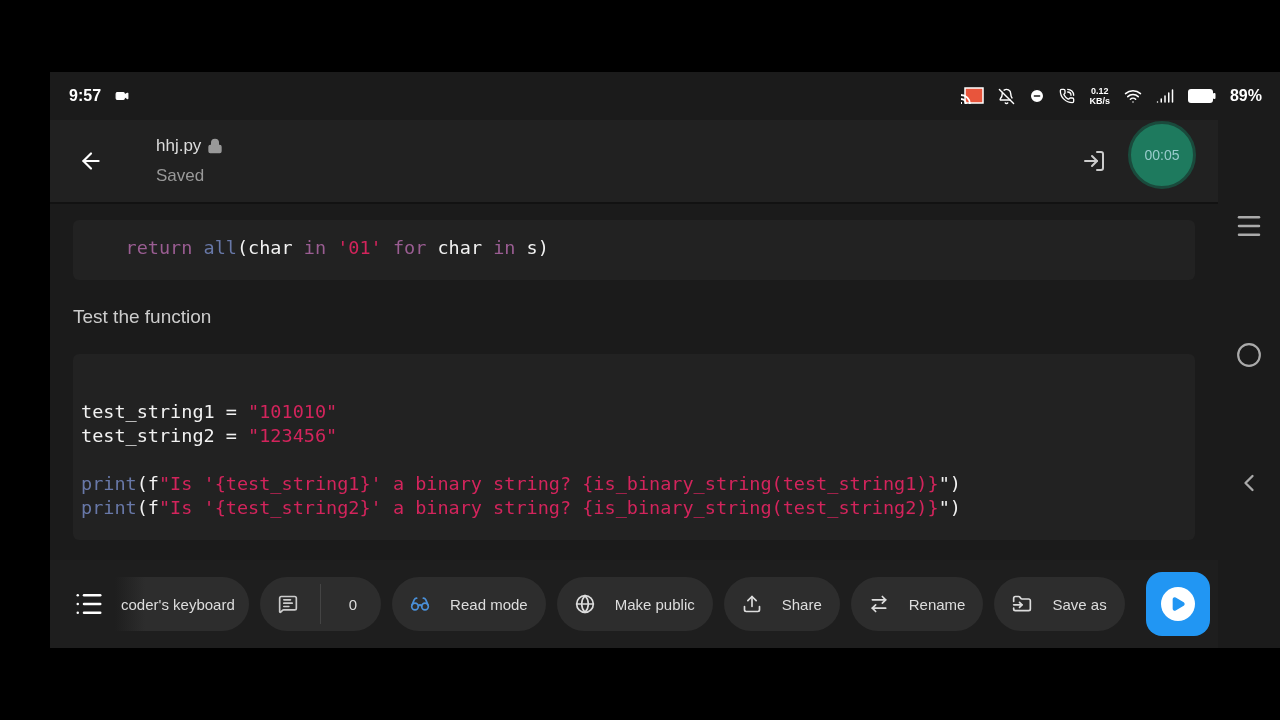  I want to click on share-icon, so click(751, 604).